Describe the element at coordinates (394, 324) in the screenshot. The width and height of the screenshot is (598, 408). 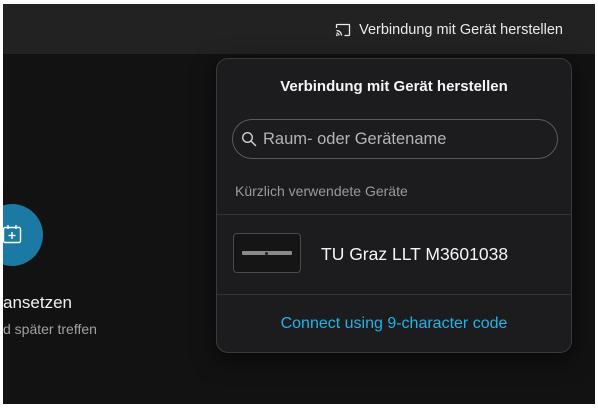
I see `connect-code-link: Connect using 9-character code` at that location.